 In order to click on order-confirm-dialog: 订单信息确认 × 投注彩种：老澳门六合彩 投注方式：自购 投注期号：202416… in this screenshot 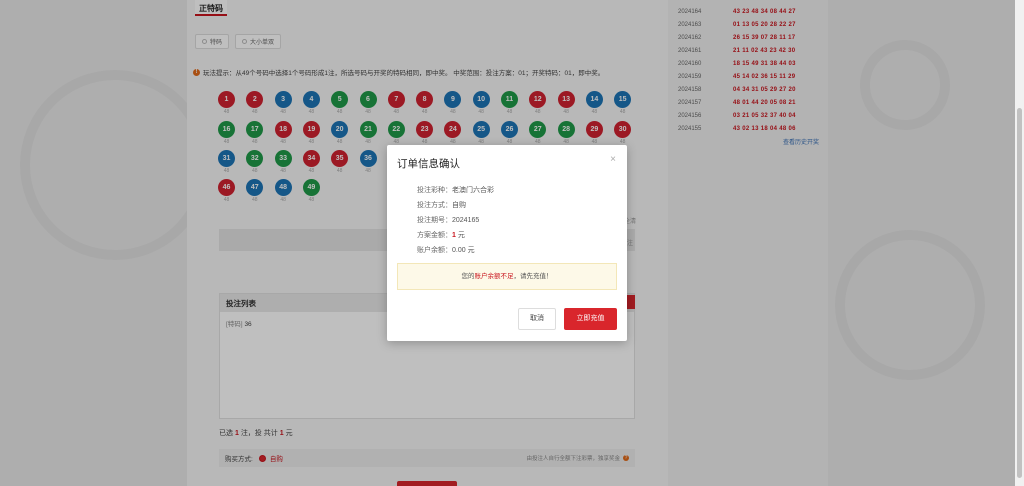, I will do `click(507, 243)`.